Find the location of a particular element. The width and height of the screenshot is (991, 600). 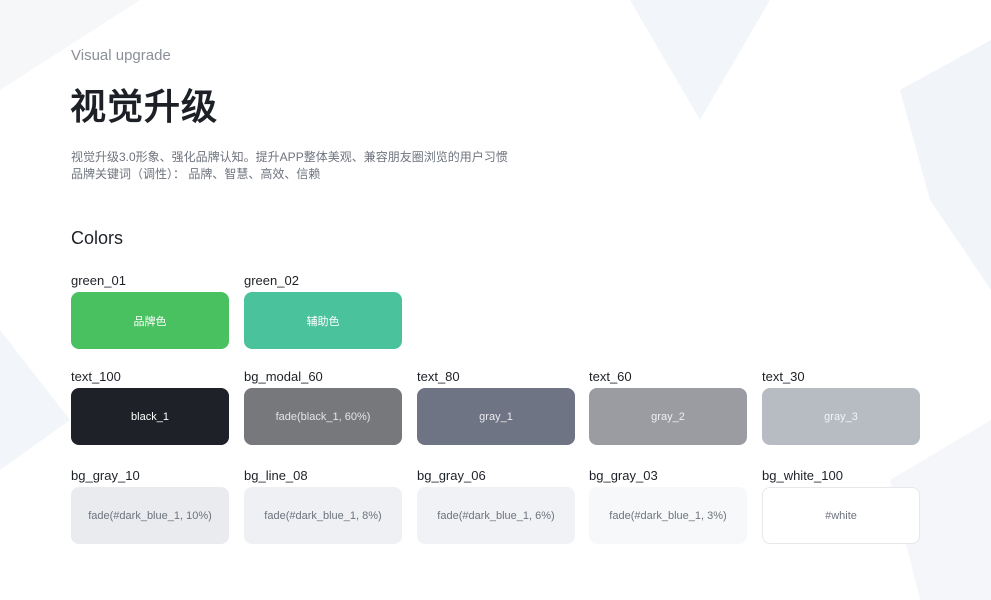

swatch-name: bg_modal_60 is located at coordinates (283, 376).